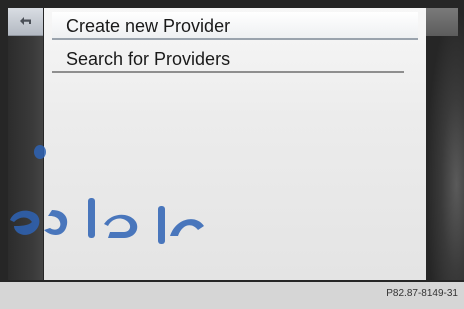  I want to click on back-arrow-icon, so click(25, 20).